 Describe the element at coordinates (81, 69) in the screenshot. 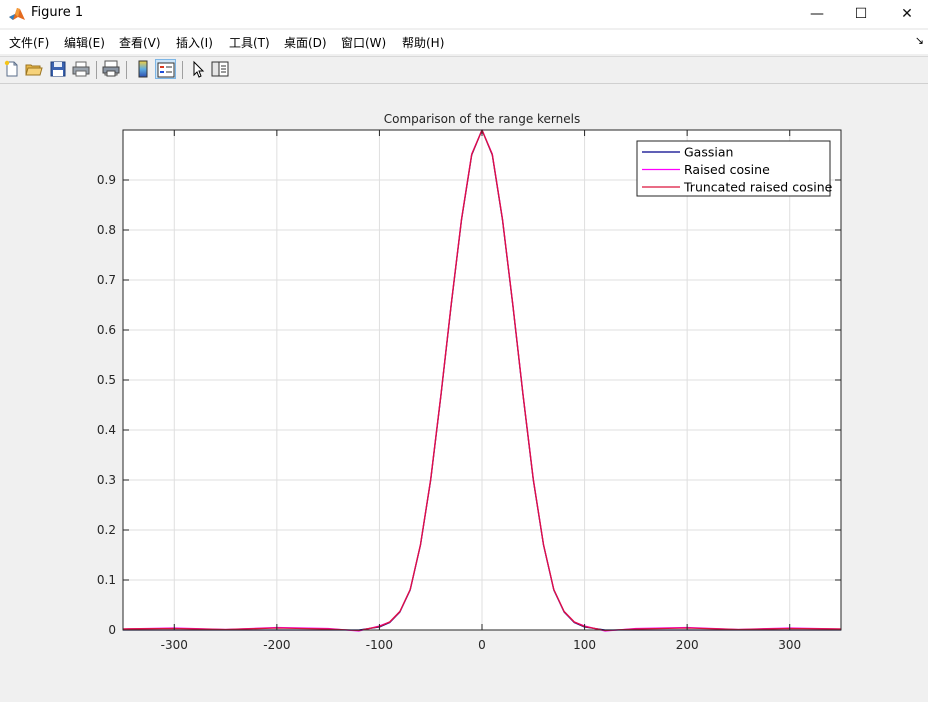

I see `print-icon` at that location.